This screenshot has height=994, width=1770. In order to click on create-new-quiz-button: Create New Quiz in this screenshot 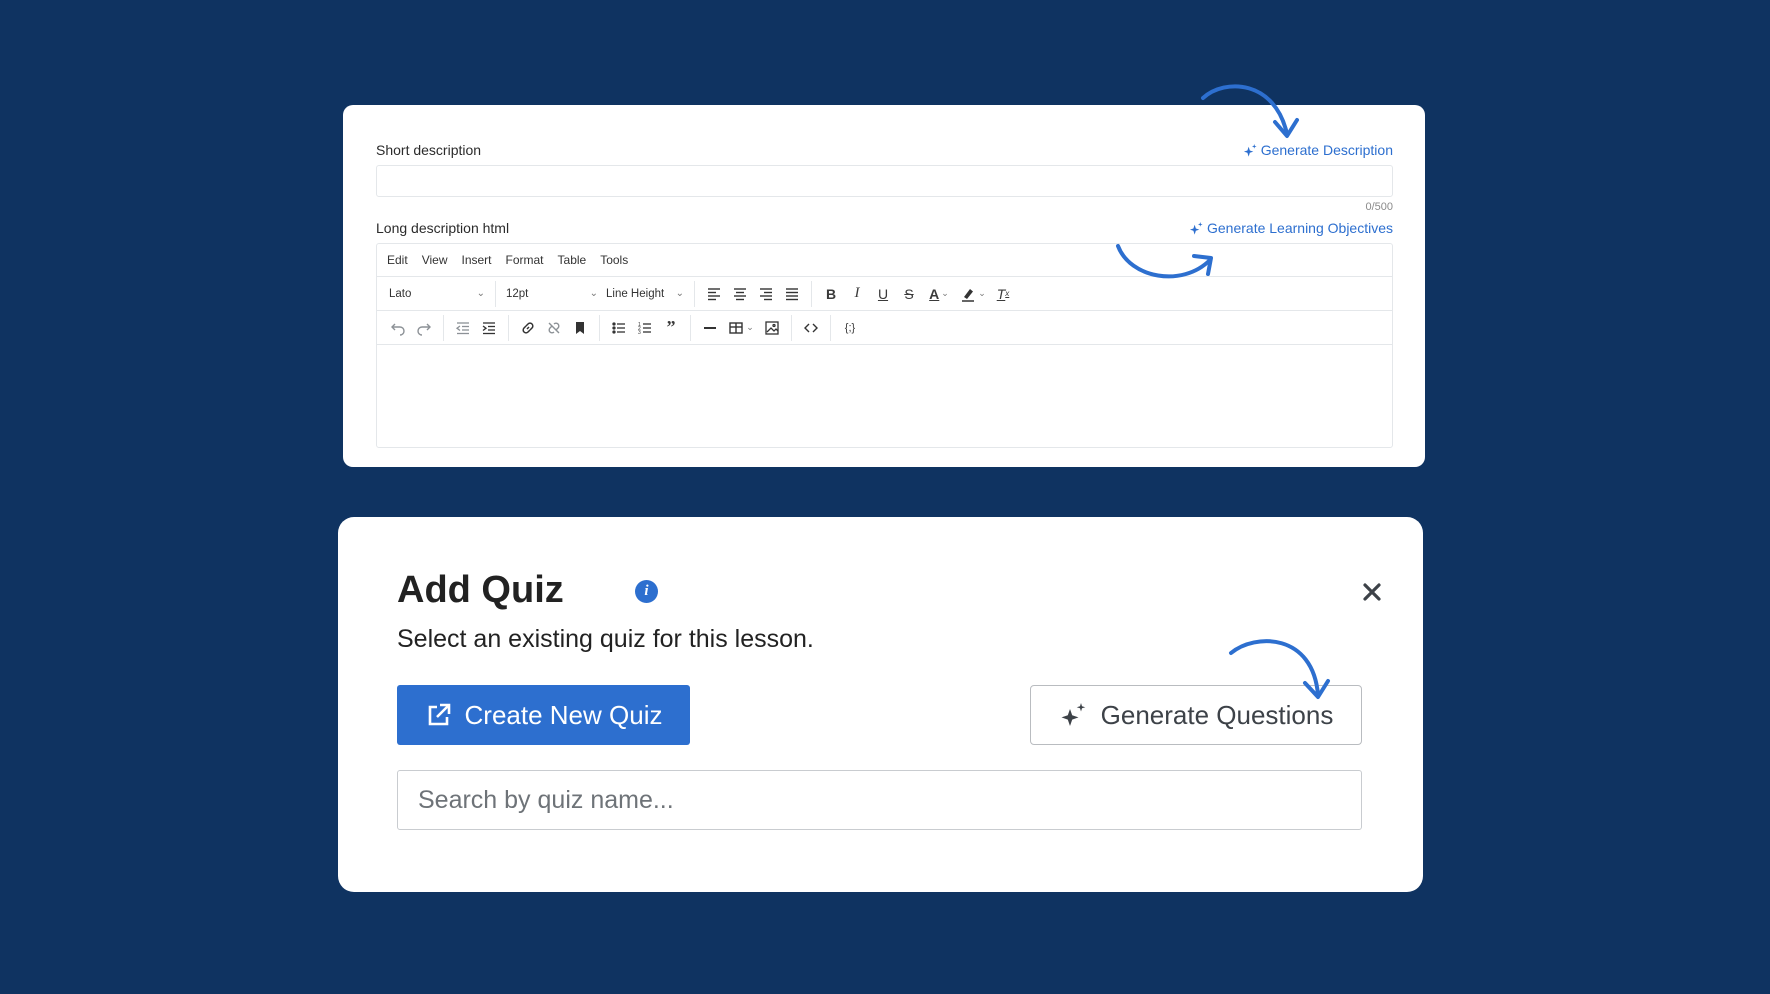, I will do `click(543, 715)`.